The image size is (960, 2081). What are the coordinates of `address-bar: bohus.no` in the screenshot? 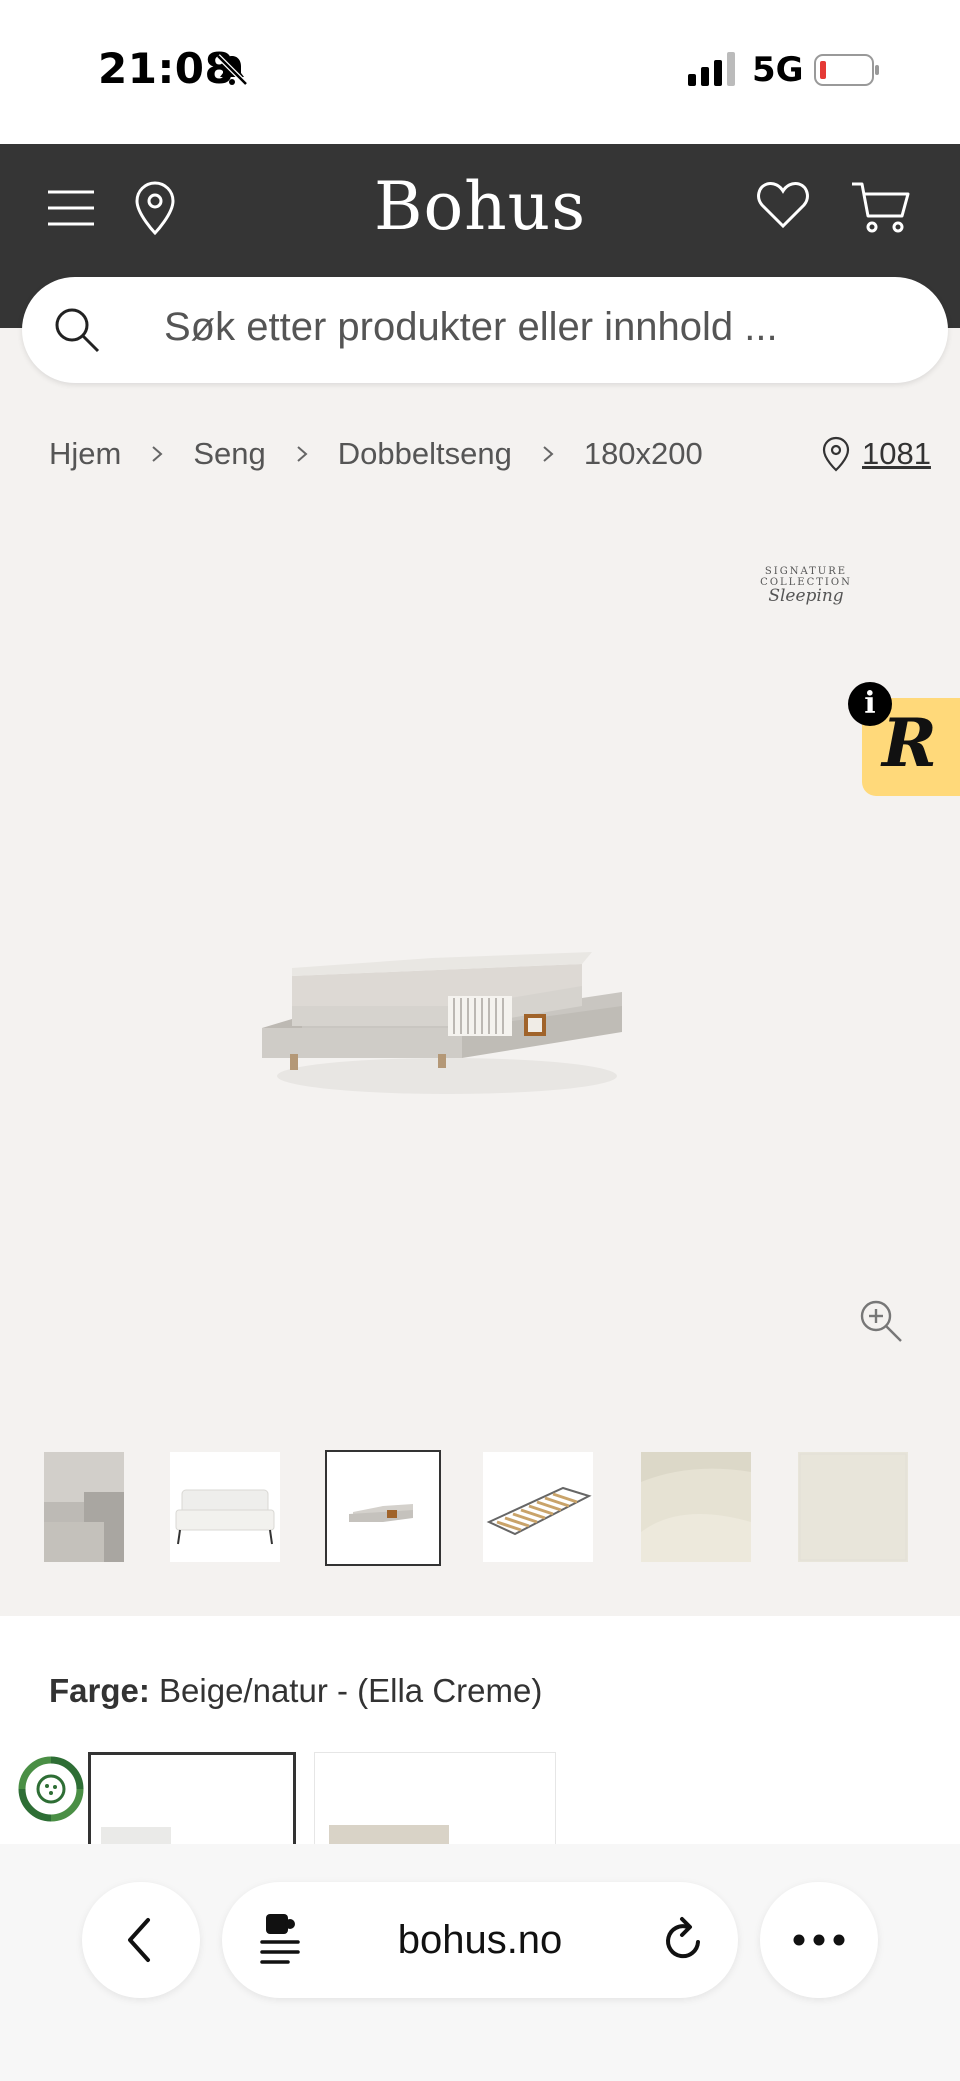 It's located at (480, 1940).